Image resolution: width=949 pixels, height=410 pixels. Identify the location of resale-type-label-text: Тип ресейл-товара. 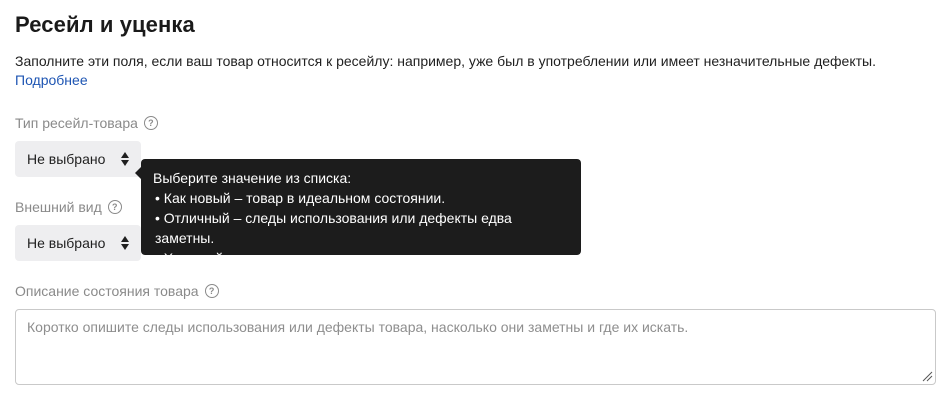
(76, 123).